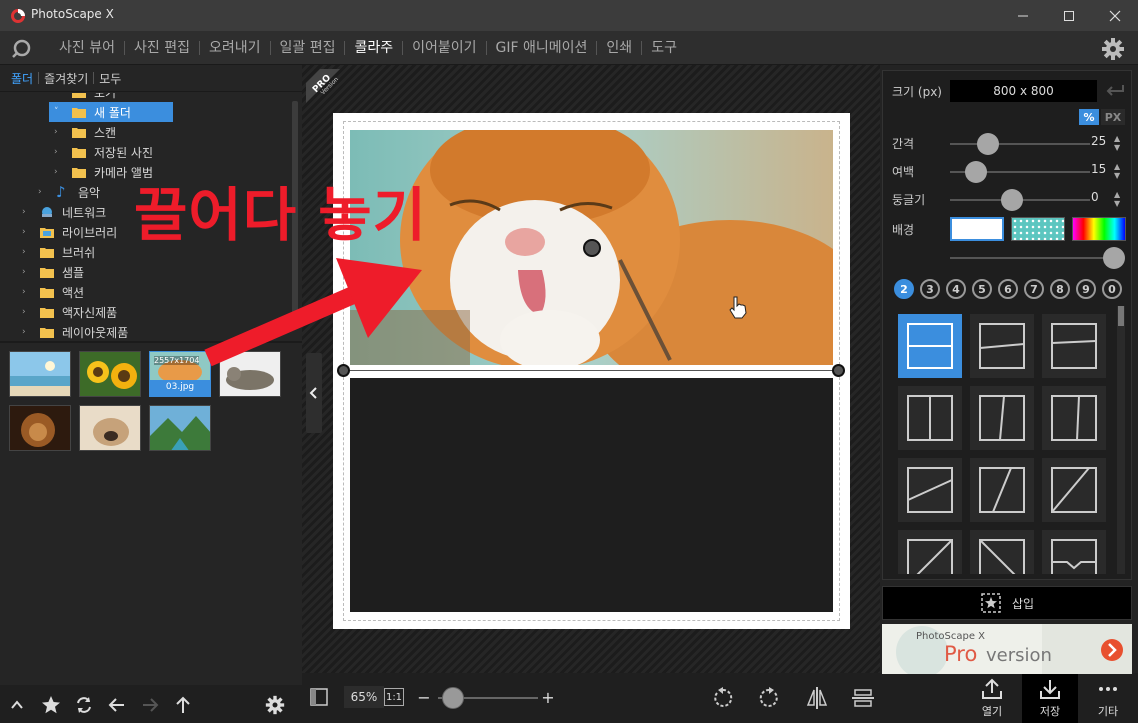 The image size is (1138, 723). Describe the element at coordinates (92, 331) in the screenshot. I see `tree-item: › 레이아웃제품` at that location.